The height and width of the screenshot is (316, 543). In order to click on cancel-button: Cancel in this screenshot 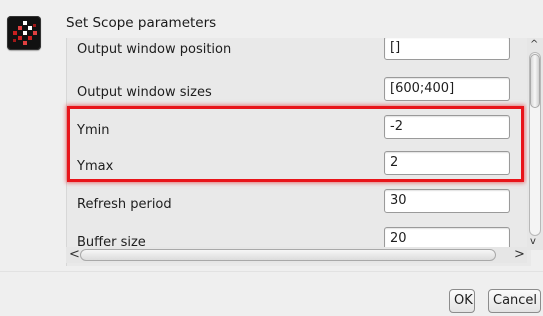, I will do `click(514, 301)`.